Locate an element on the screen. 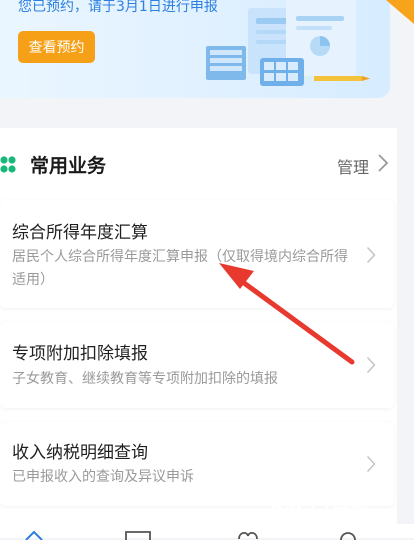 This screenshot has width=414, height=540. card-margin is located at coordinates (405, 333).